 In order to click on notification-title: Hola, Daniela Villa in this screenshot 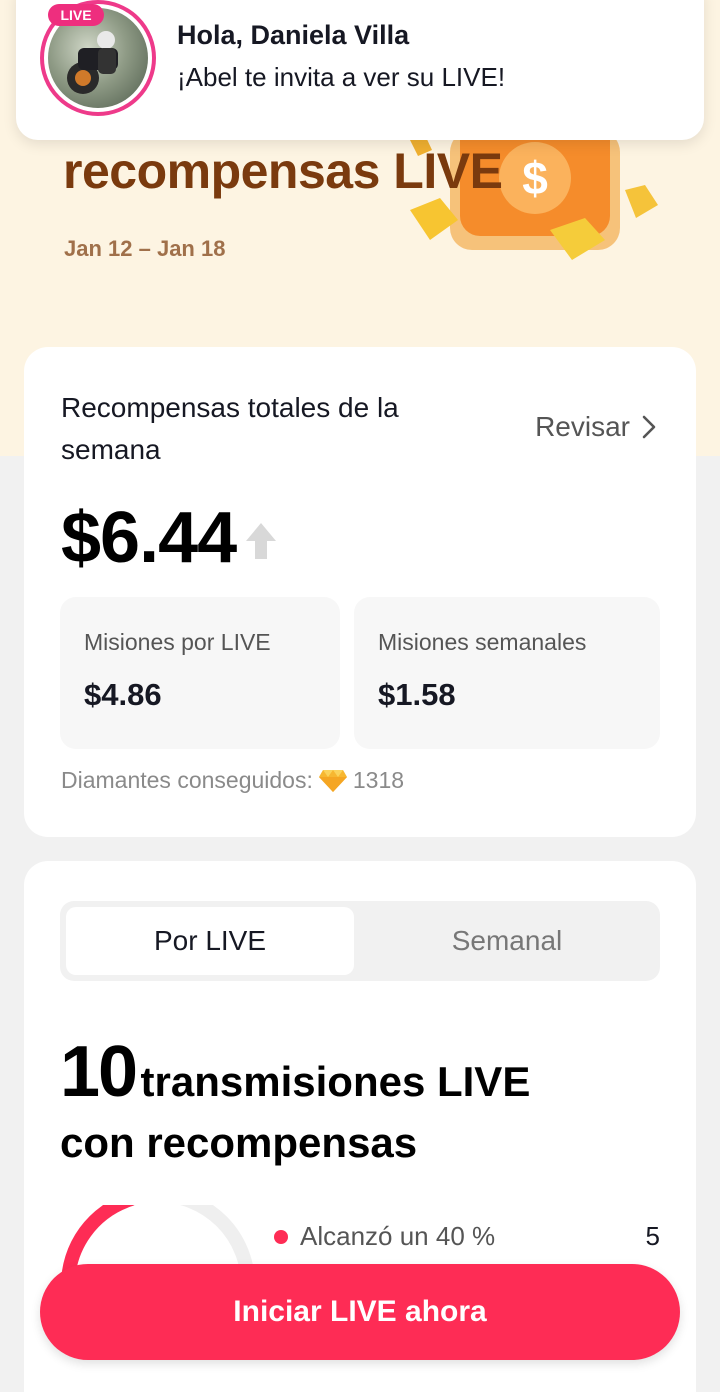, I will do `click(293, 35)`.